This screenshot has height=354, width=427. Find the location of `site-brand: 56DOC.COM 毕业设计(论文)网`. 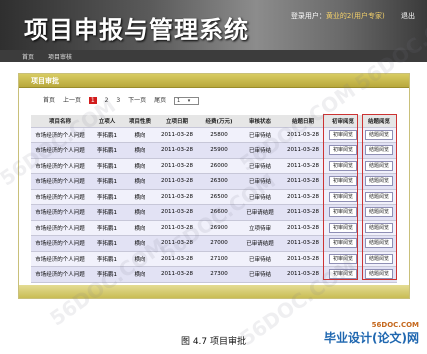

site-brand: 56DOC.COM 毕业设计(论文)网 is located at coordinates (371, 333).